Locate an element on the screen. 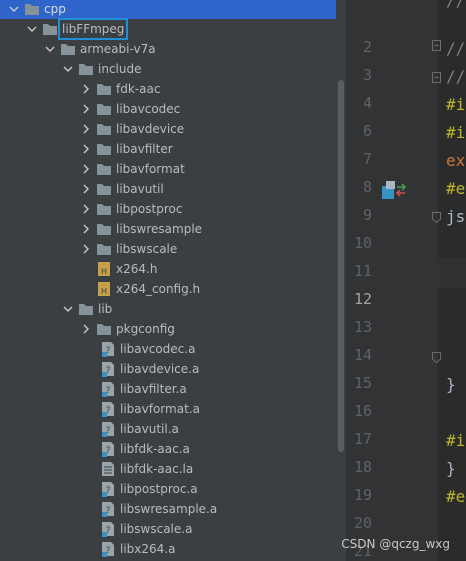 This screenshot has height=561, width=466. tree-node-label: libswresample is located at coordinates (159, 229).